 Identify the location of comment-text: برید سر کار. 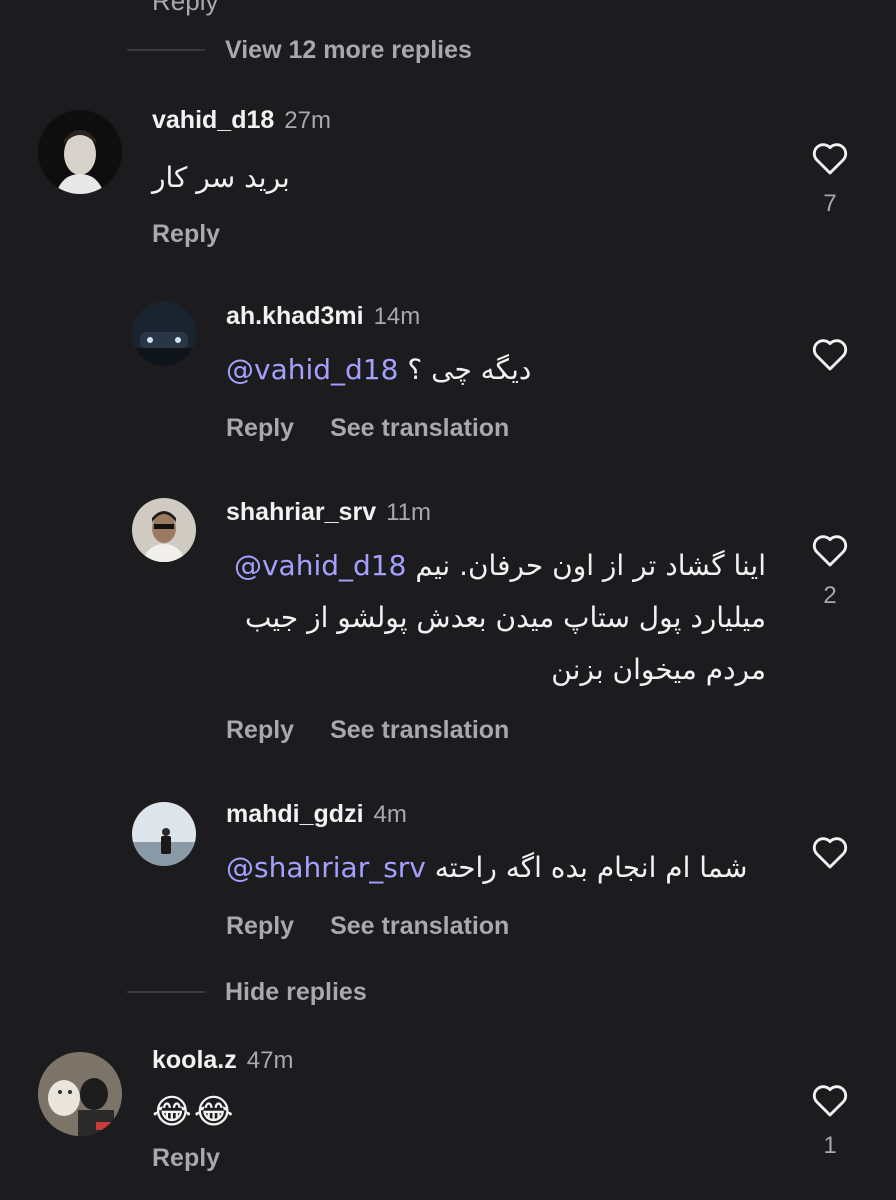
(221, 177).